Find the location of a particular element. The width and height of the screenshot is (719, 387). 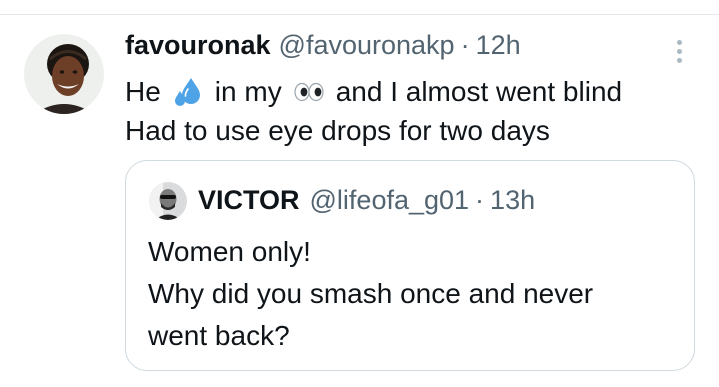

tweet-header: favouronak @favouronakp · 12h is located at coordinates (323, 47).